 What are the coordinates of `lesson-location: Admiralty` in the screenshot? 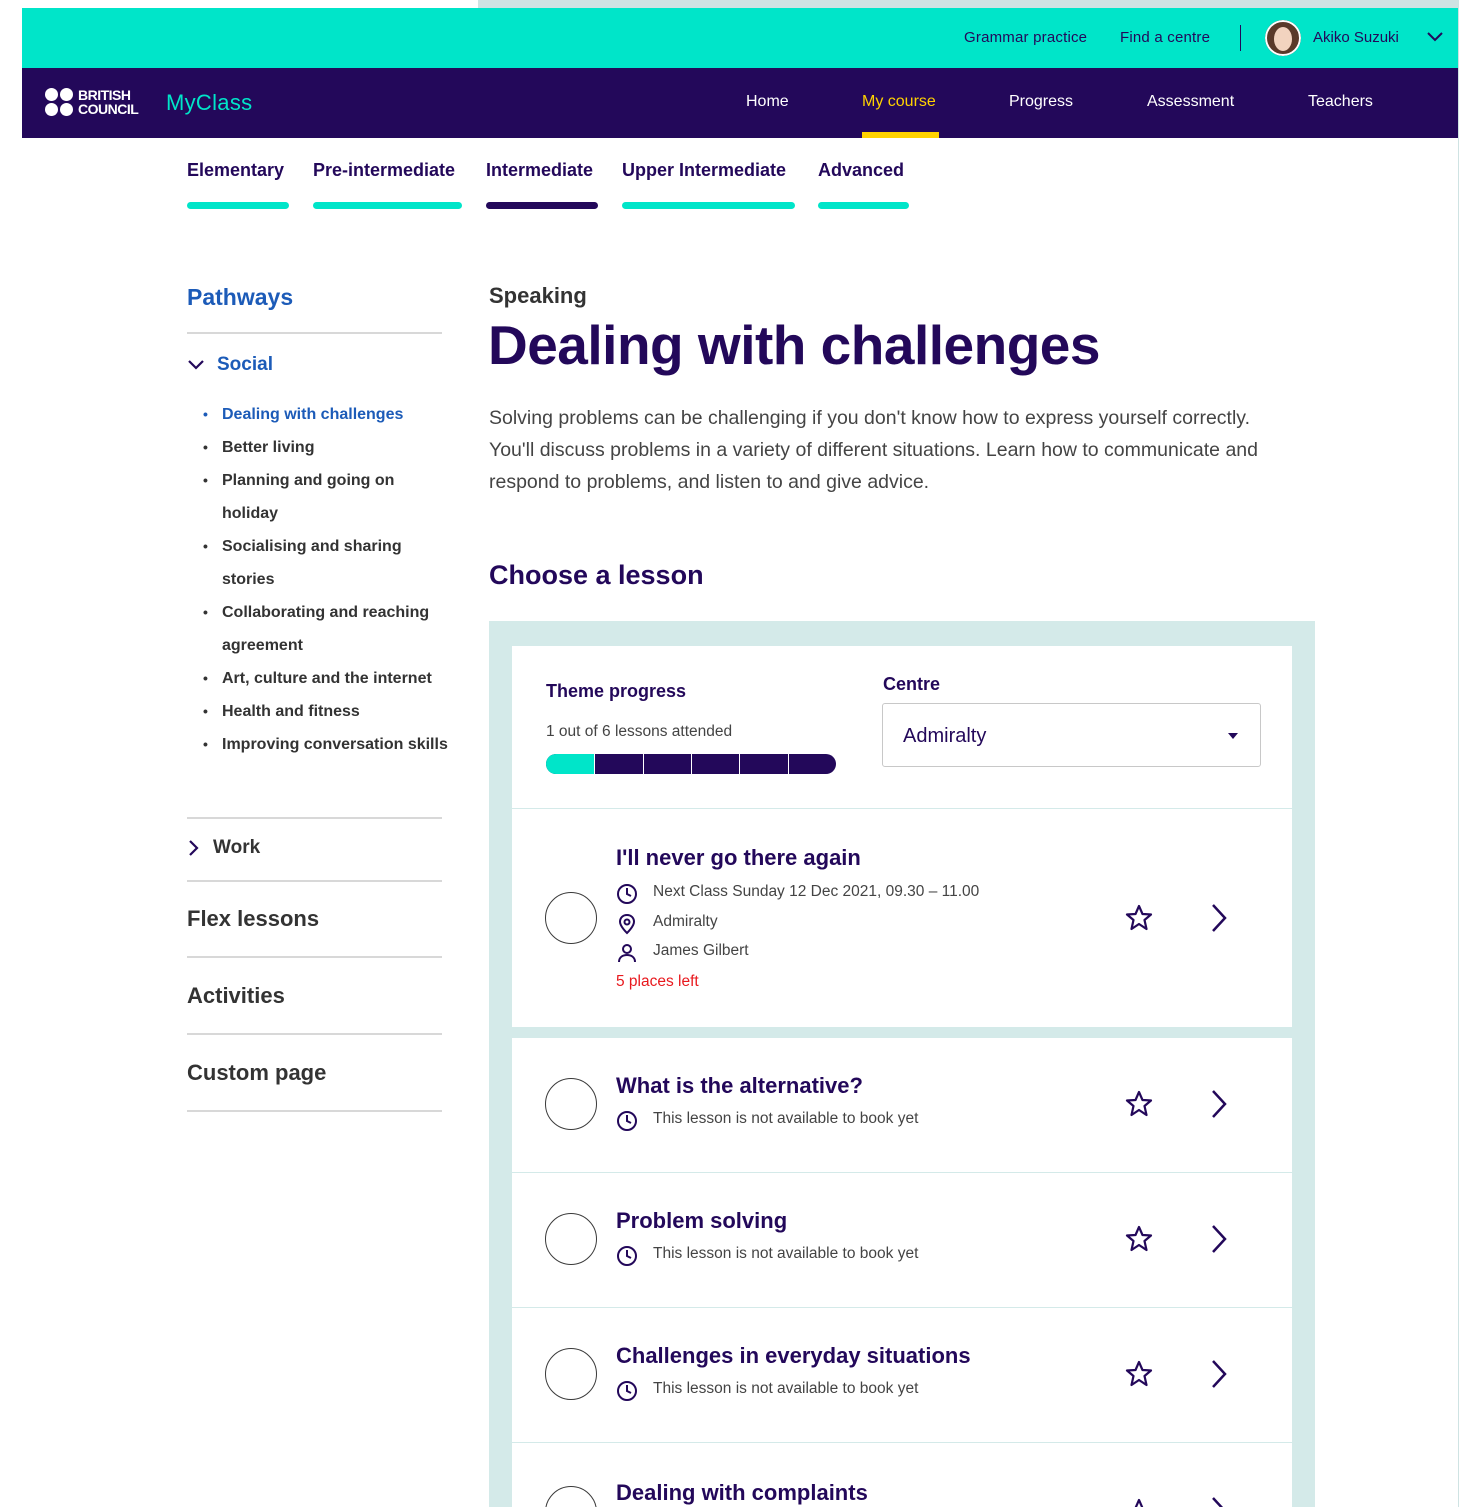 It's located at (667, 924).